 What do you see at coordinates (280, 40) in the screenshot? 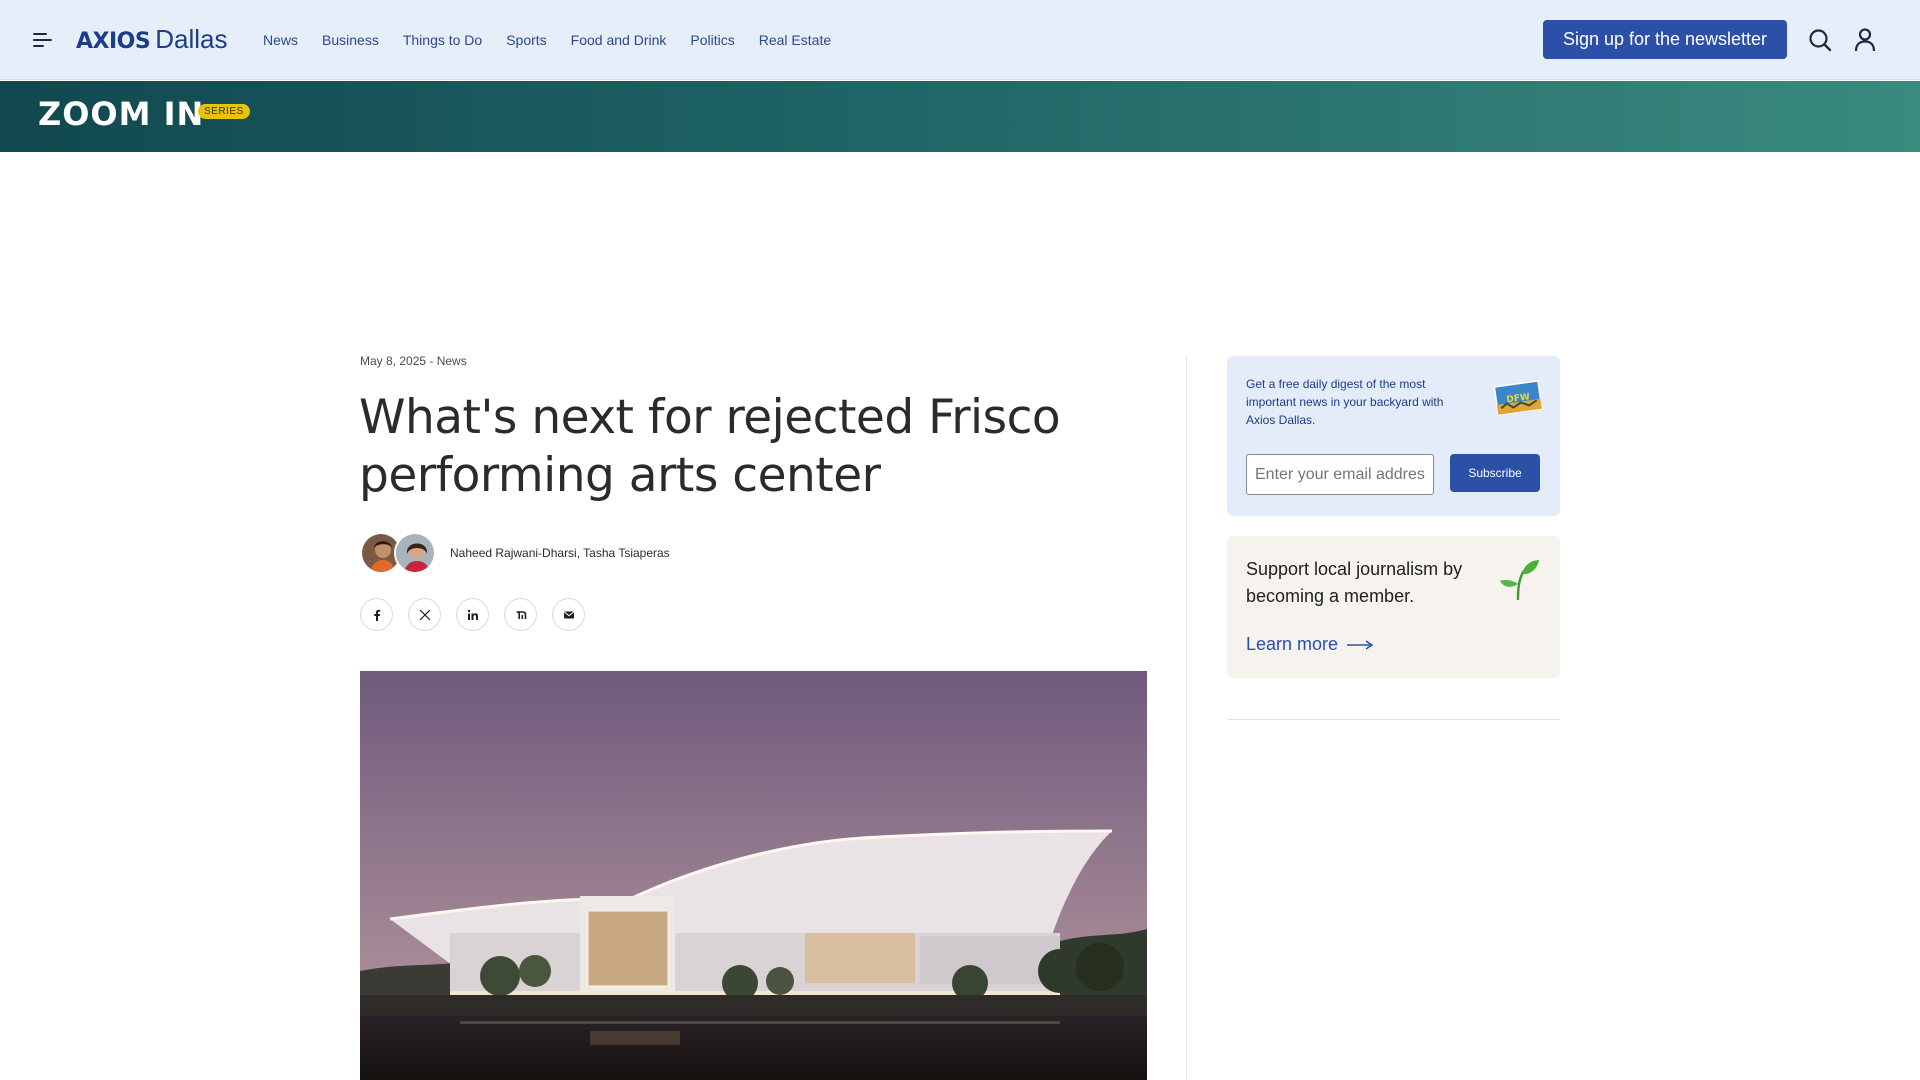
I see `nav-link-news: News` at bounding box center [280, 40].